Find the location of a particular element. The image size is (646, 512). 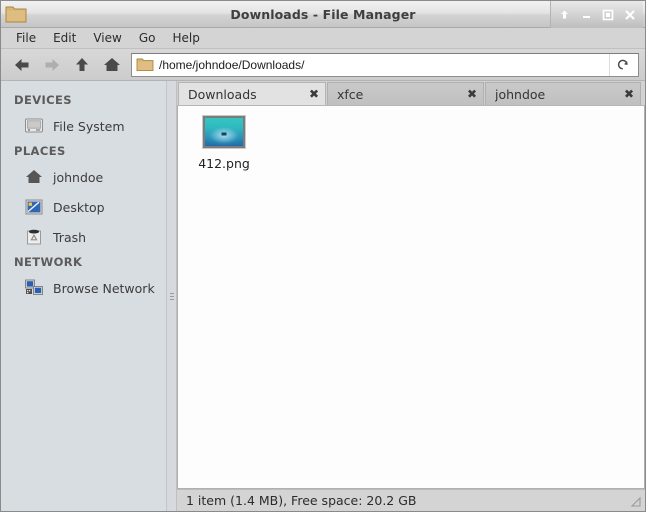

tab-xfce: xfce ✖ is located at coordinates (405, 93).